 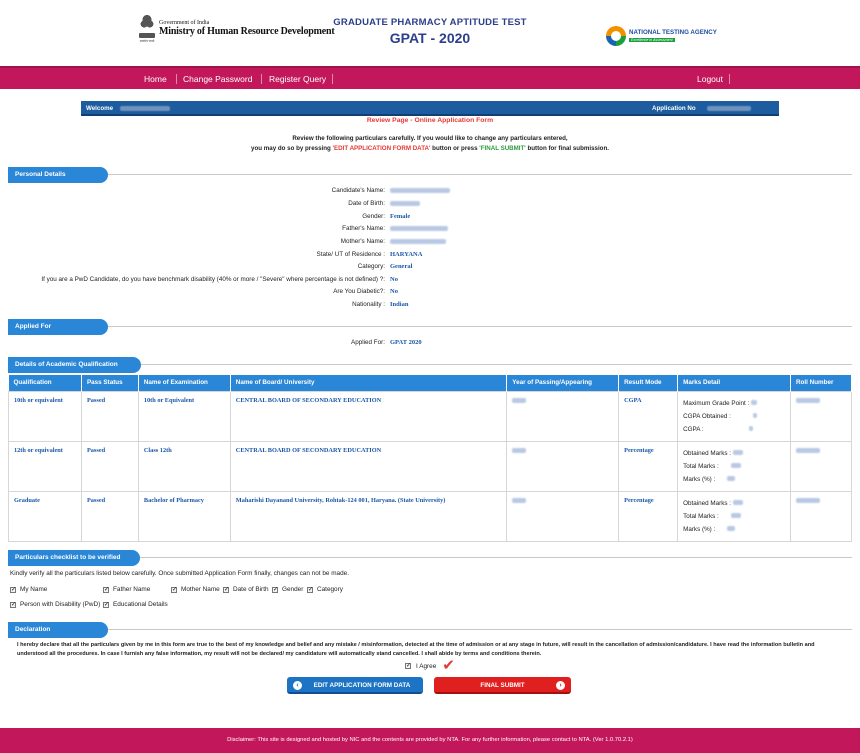 I want to click on welcome-bar: Welcome Application No, so click(x=430, y=108).